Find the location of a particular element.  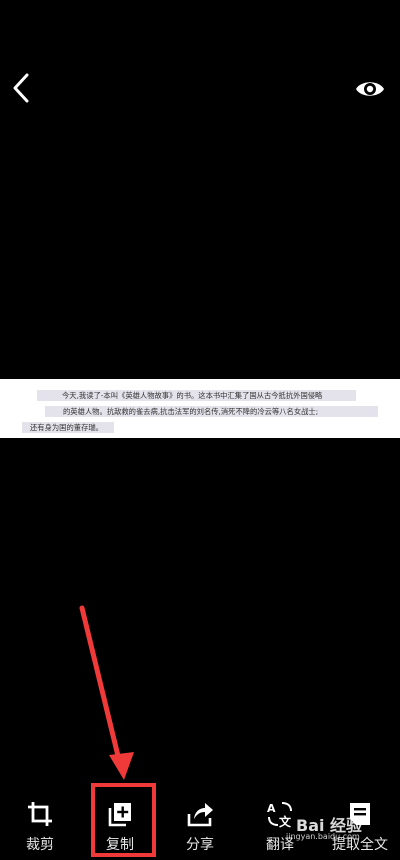

share-icon is located at coordinates (200, 815).